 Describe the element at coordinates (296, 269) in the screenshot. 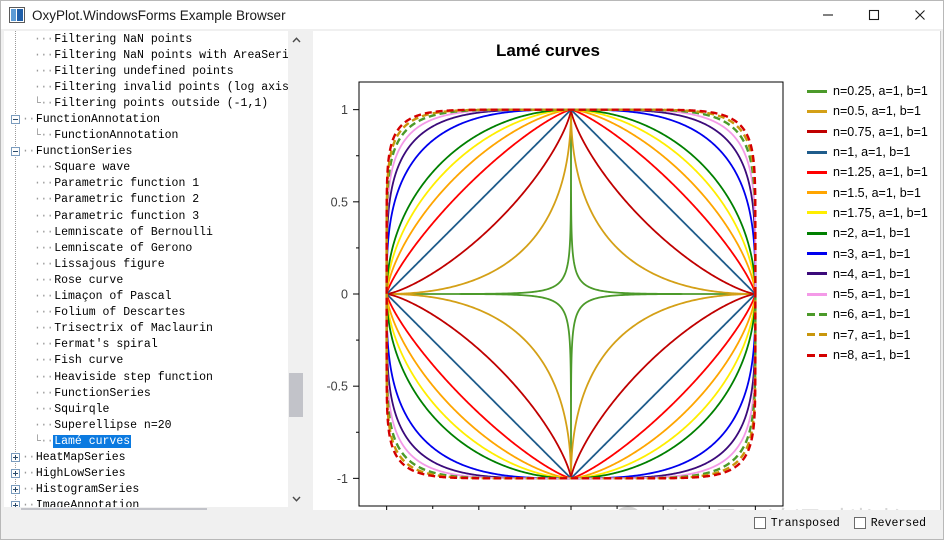

I see `tree-vertical-scrollbar` at that location.